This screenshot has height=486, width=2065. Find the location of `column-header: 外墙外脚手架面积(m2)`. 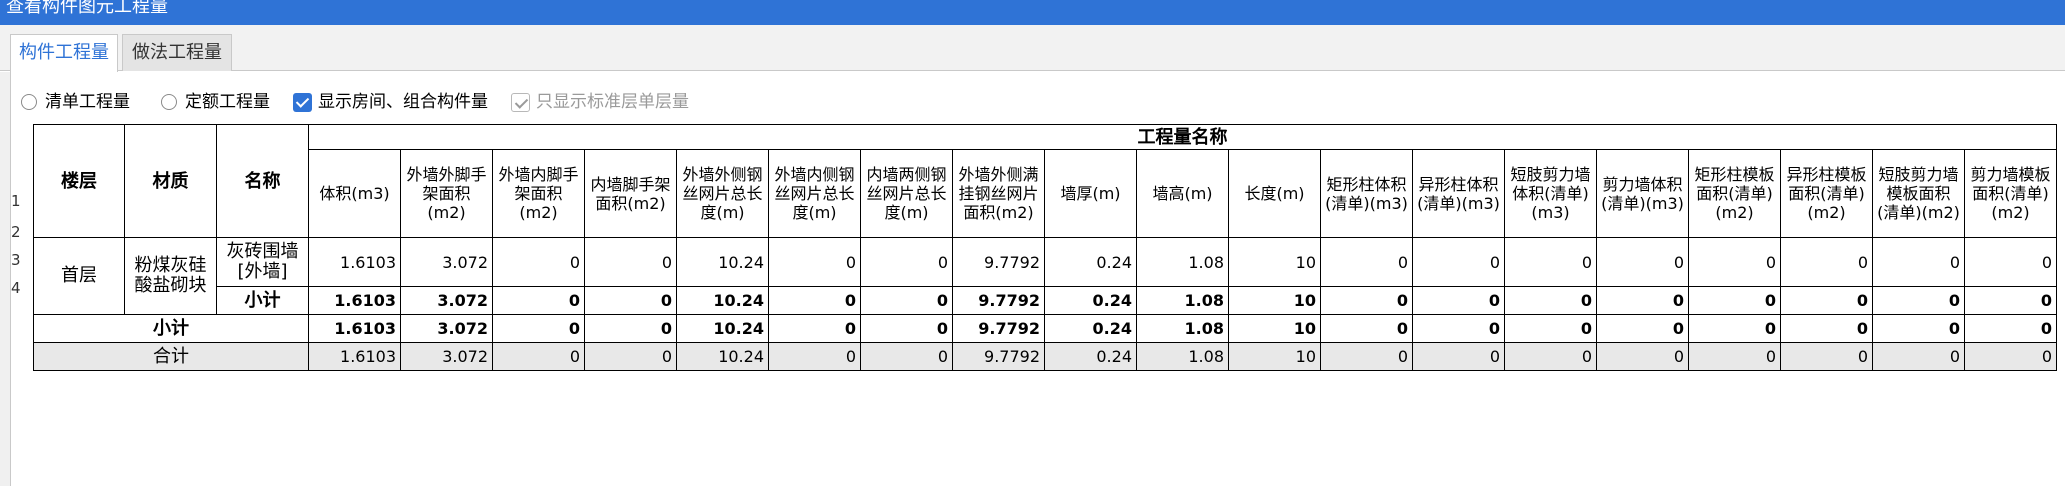

column-header: 外墙外脚手架面积(m2) is located at coordinates (446, 193).